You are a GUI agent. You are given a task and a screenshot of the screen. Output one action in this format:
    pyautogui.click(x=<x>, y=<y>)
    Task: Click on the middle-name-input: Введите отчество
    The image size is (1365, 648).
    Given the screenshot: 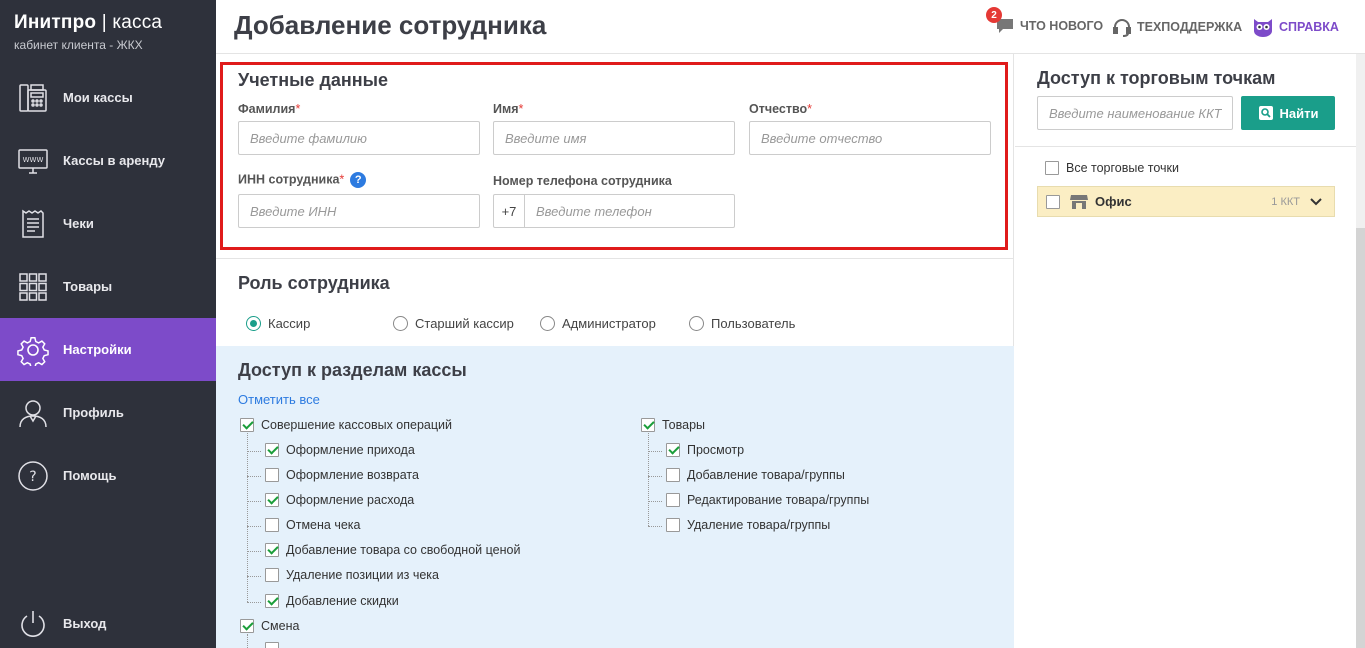 What is the action you would take?
    pyautogui.click(x=870, y=138)
    